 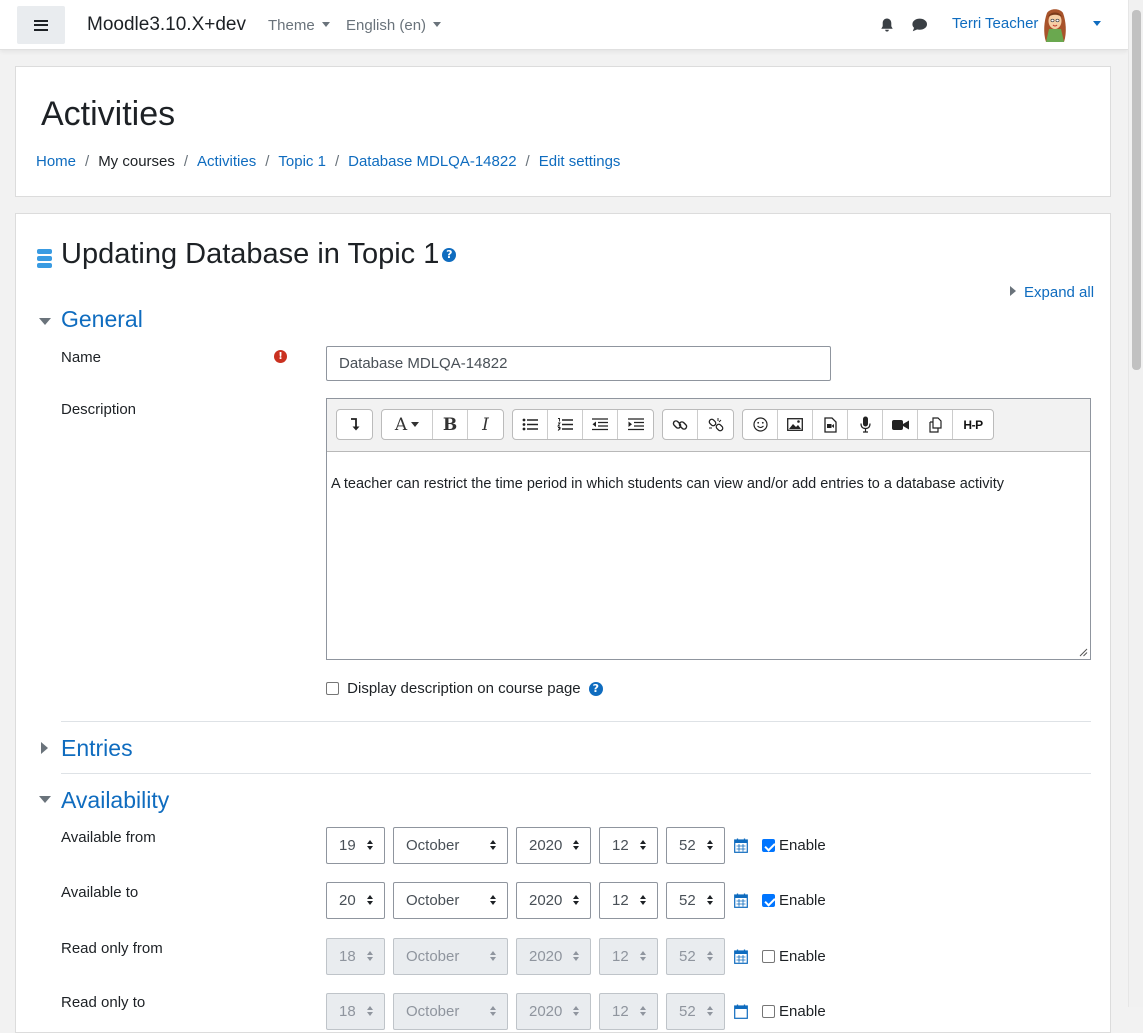 What do you see at coordinates (332, 688) in the screenshot?
I see `display-description-checkbox` at bounding box center [332, 688].